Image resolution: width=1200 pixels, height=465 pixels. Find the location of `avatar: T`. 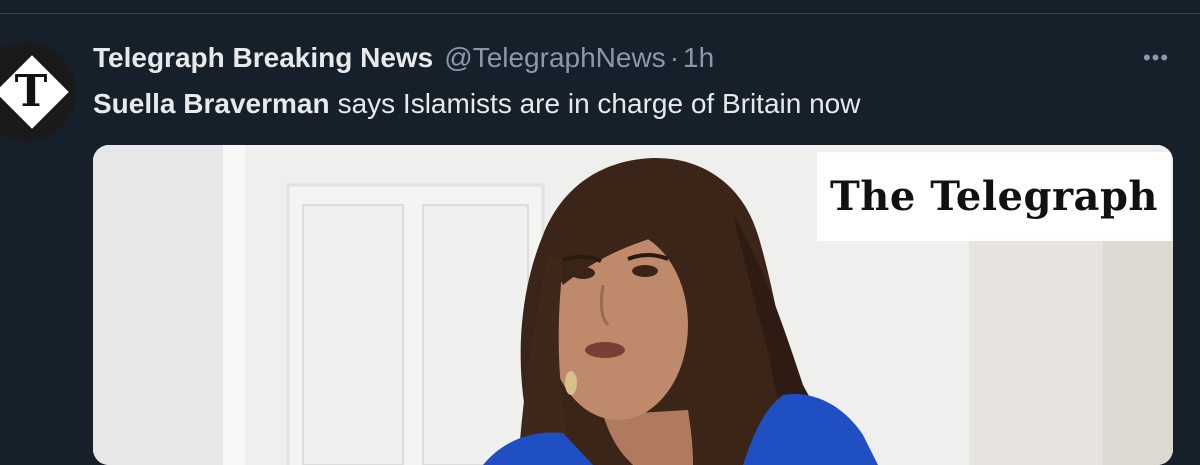

avatar: T is located at coordinates (38, 92).